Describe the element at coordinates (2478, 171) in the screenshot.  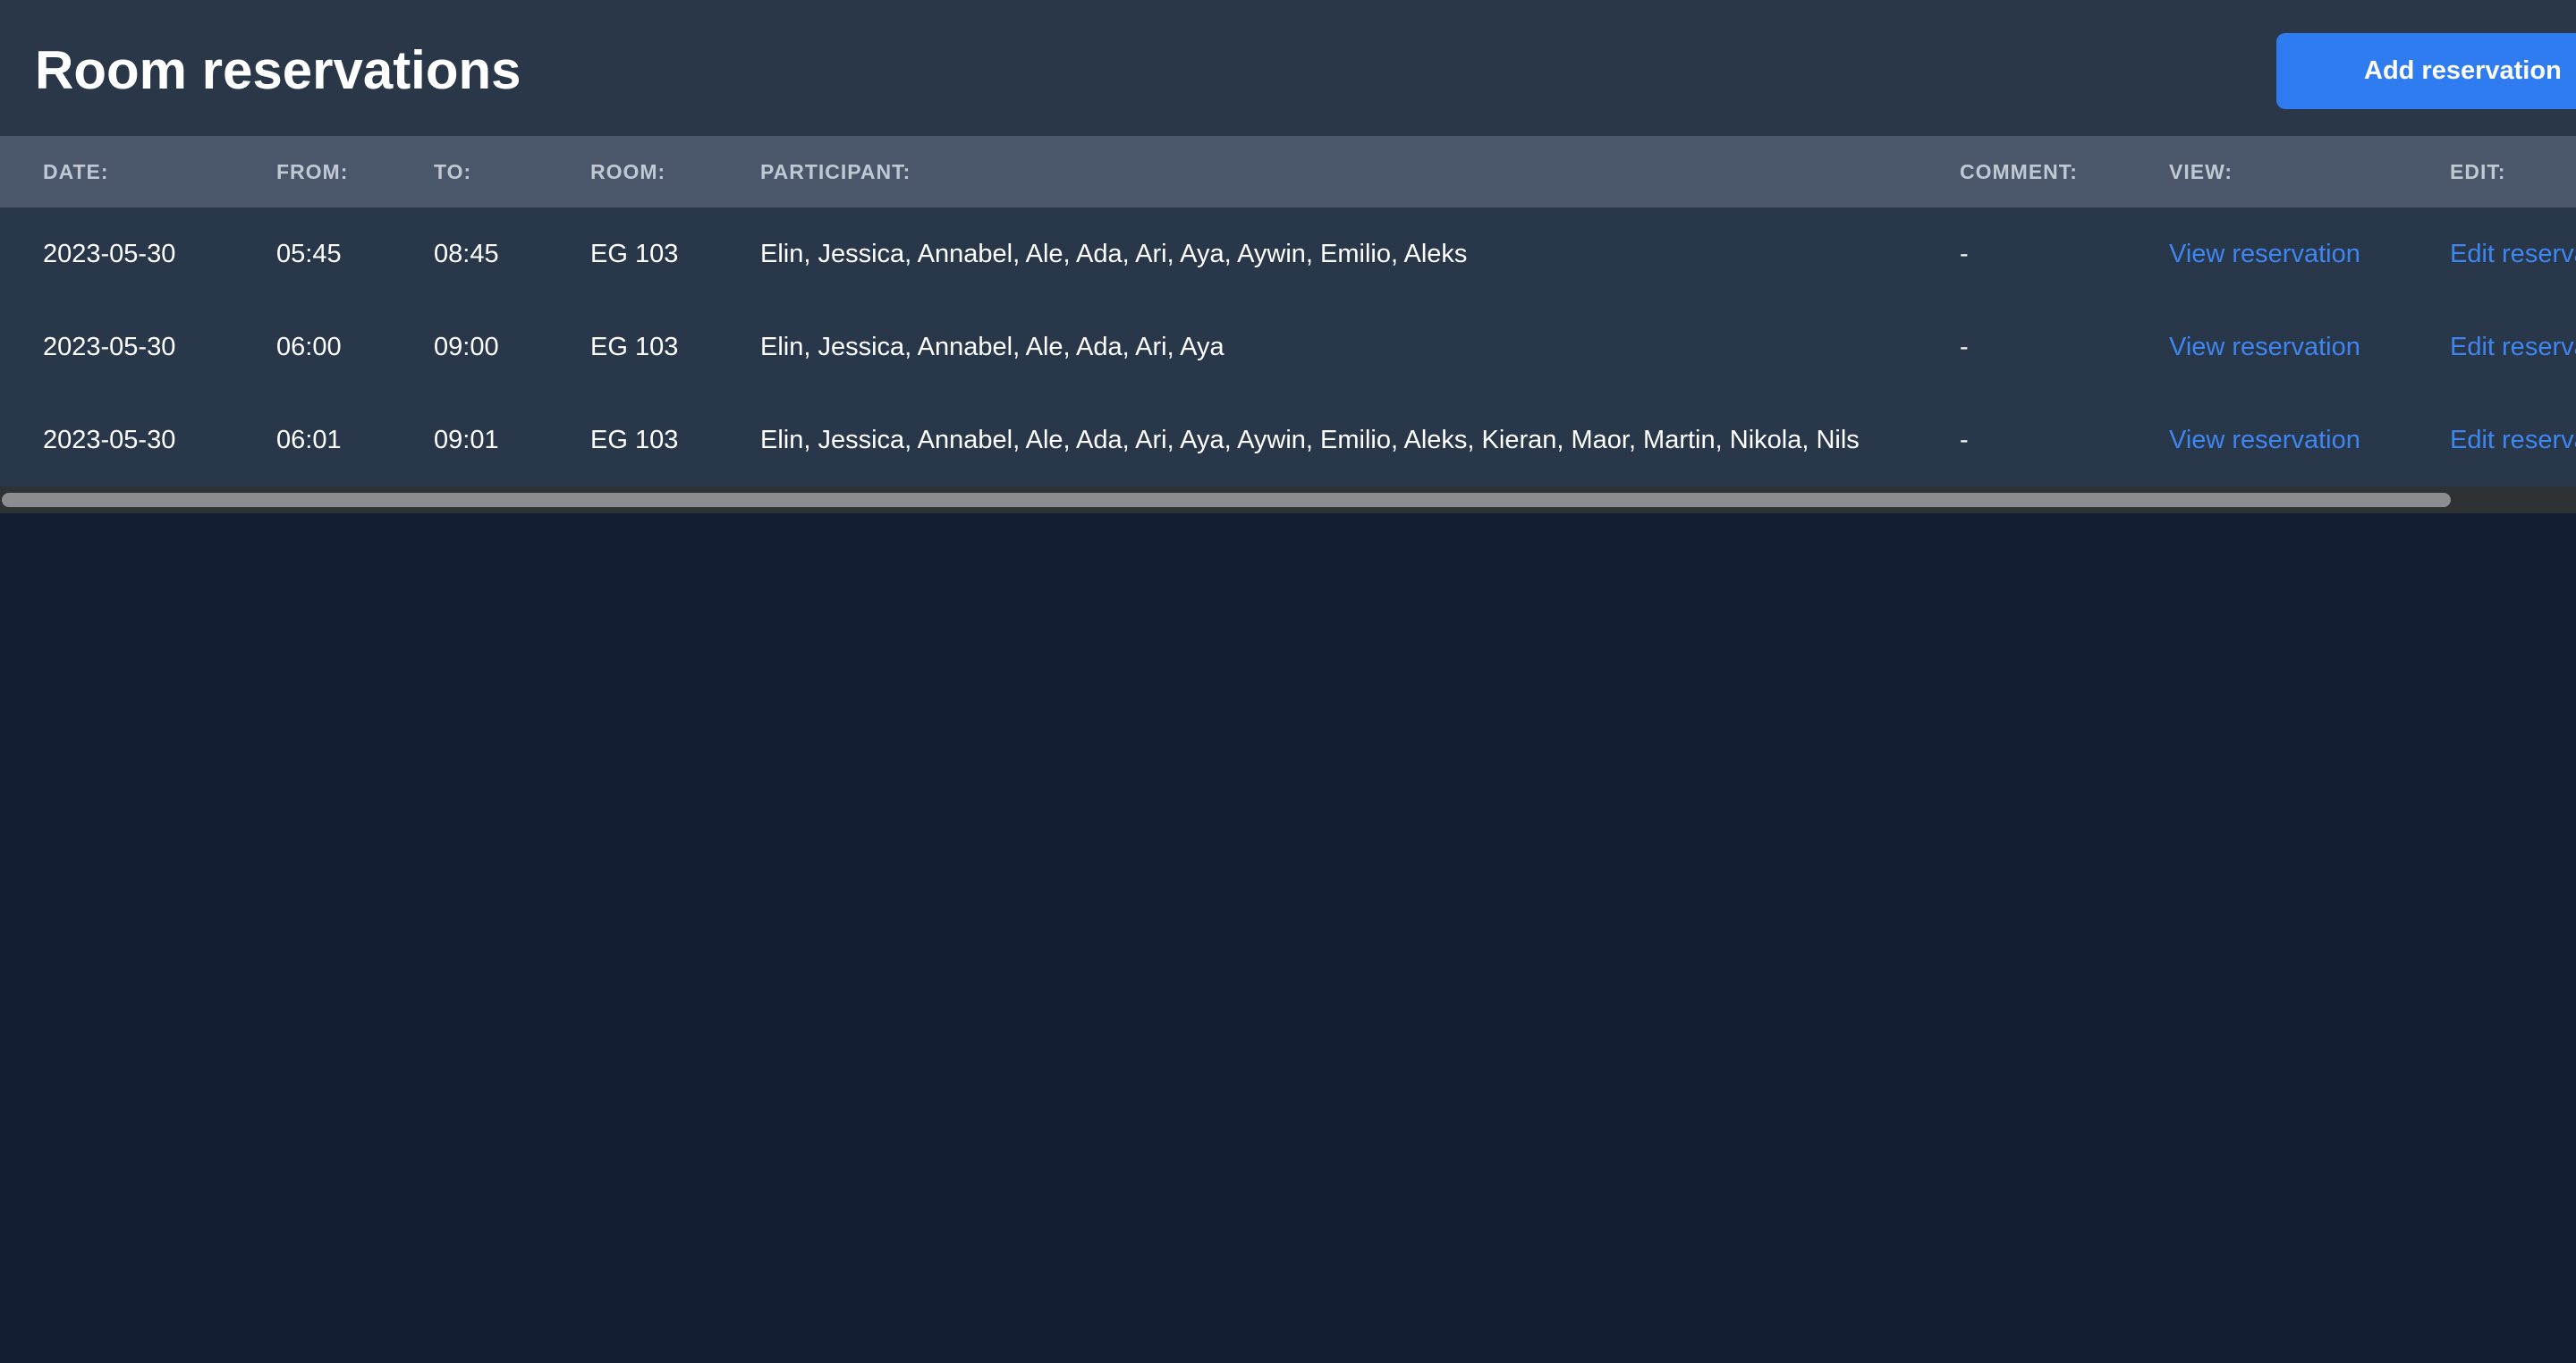
I see `column-header-edit: EDIT:` at that location.